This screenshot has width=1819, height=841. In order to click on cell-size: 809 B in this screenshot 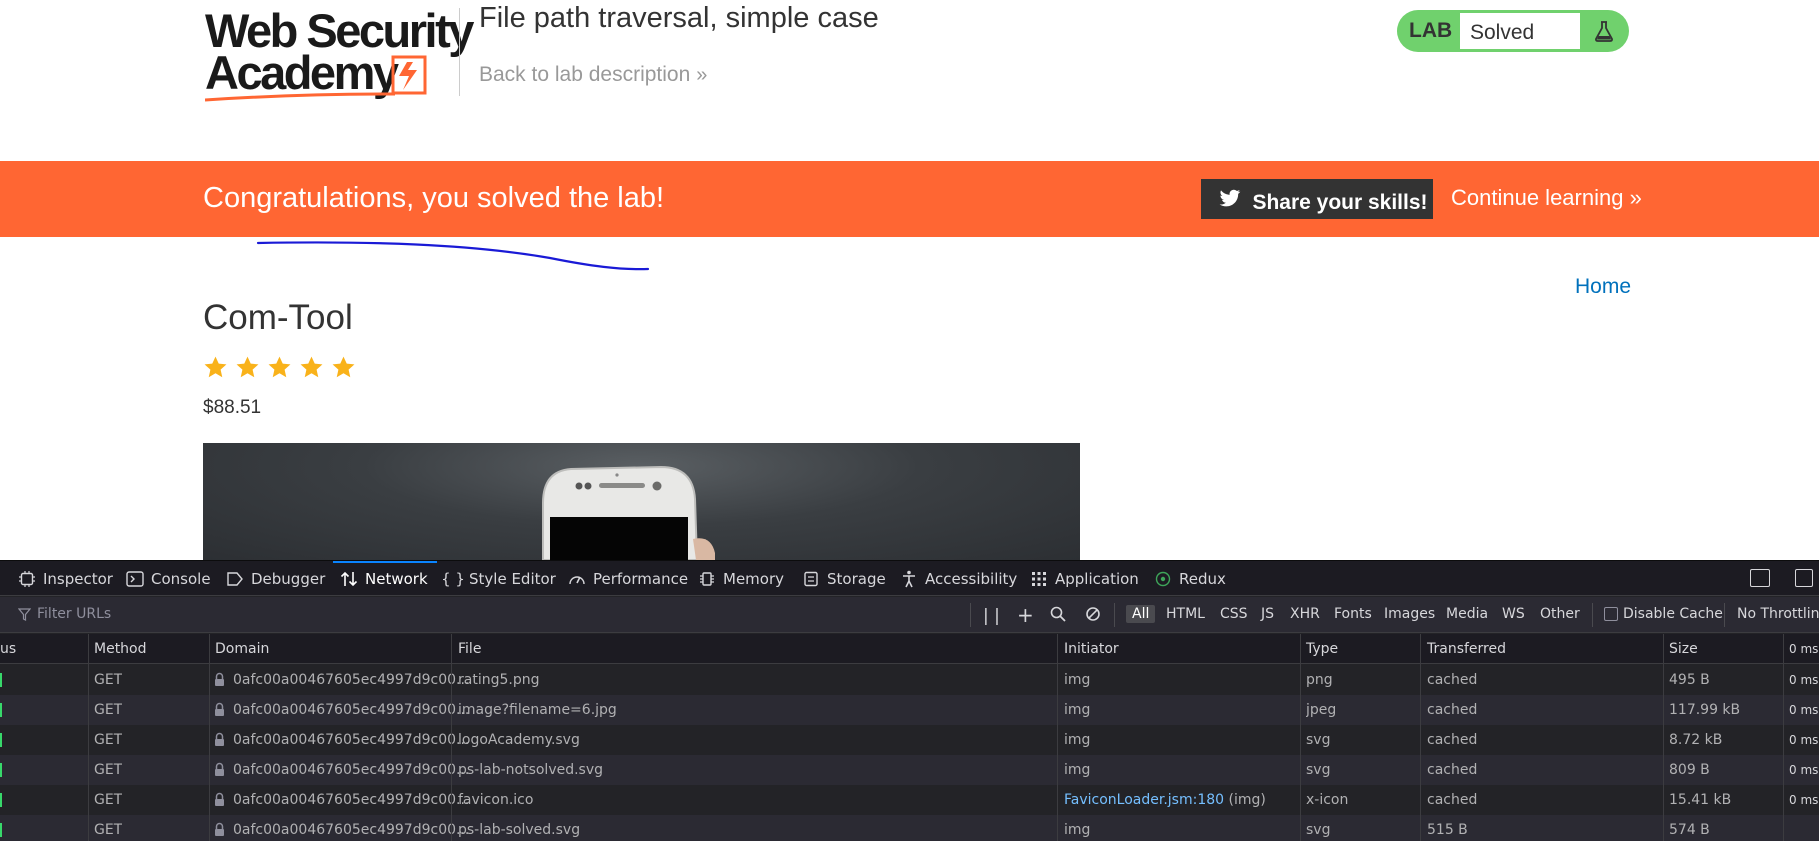, I will do `click(1689, 770)`.